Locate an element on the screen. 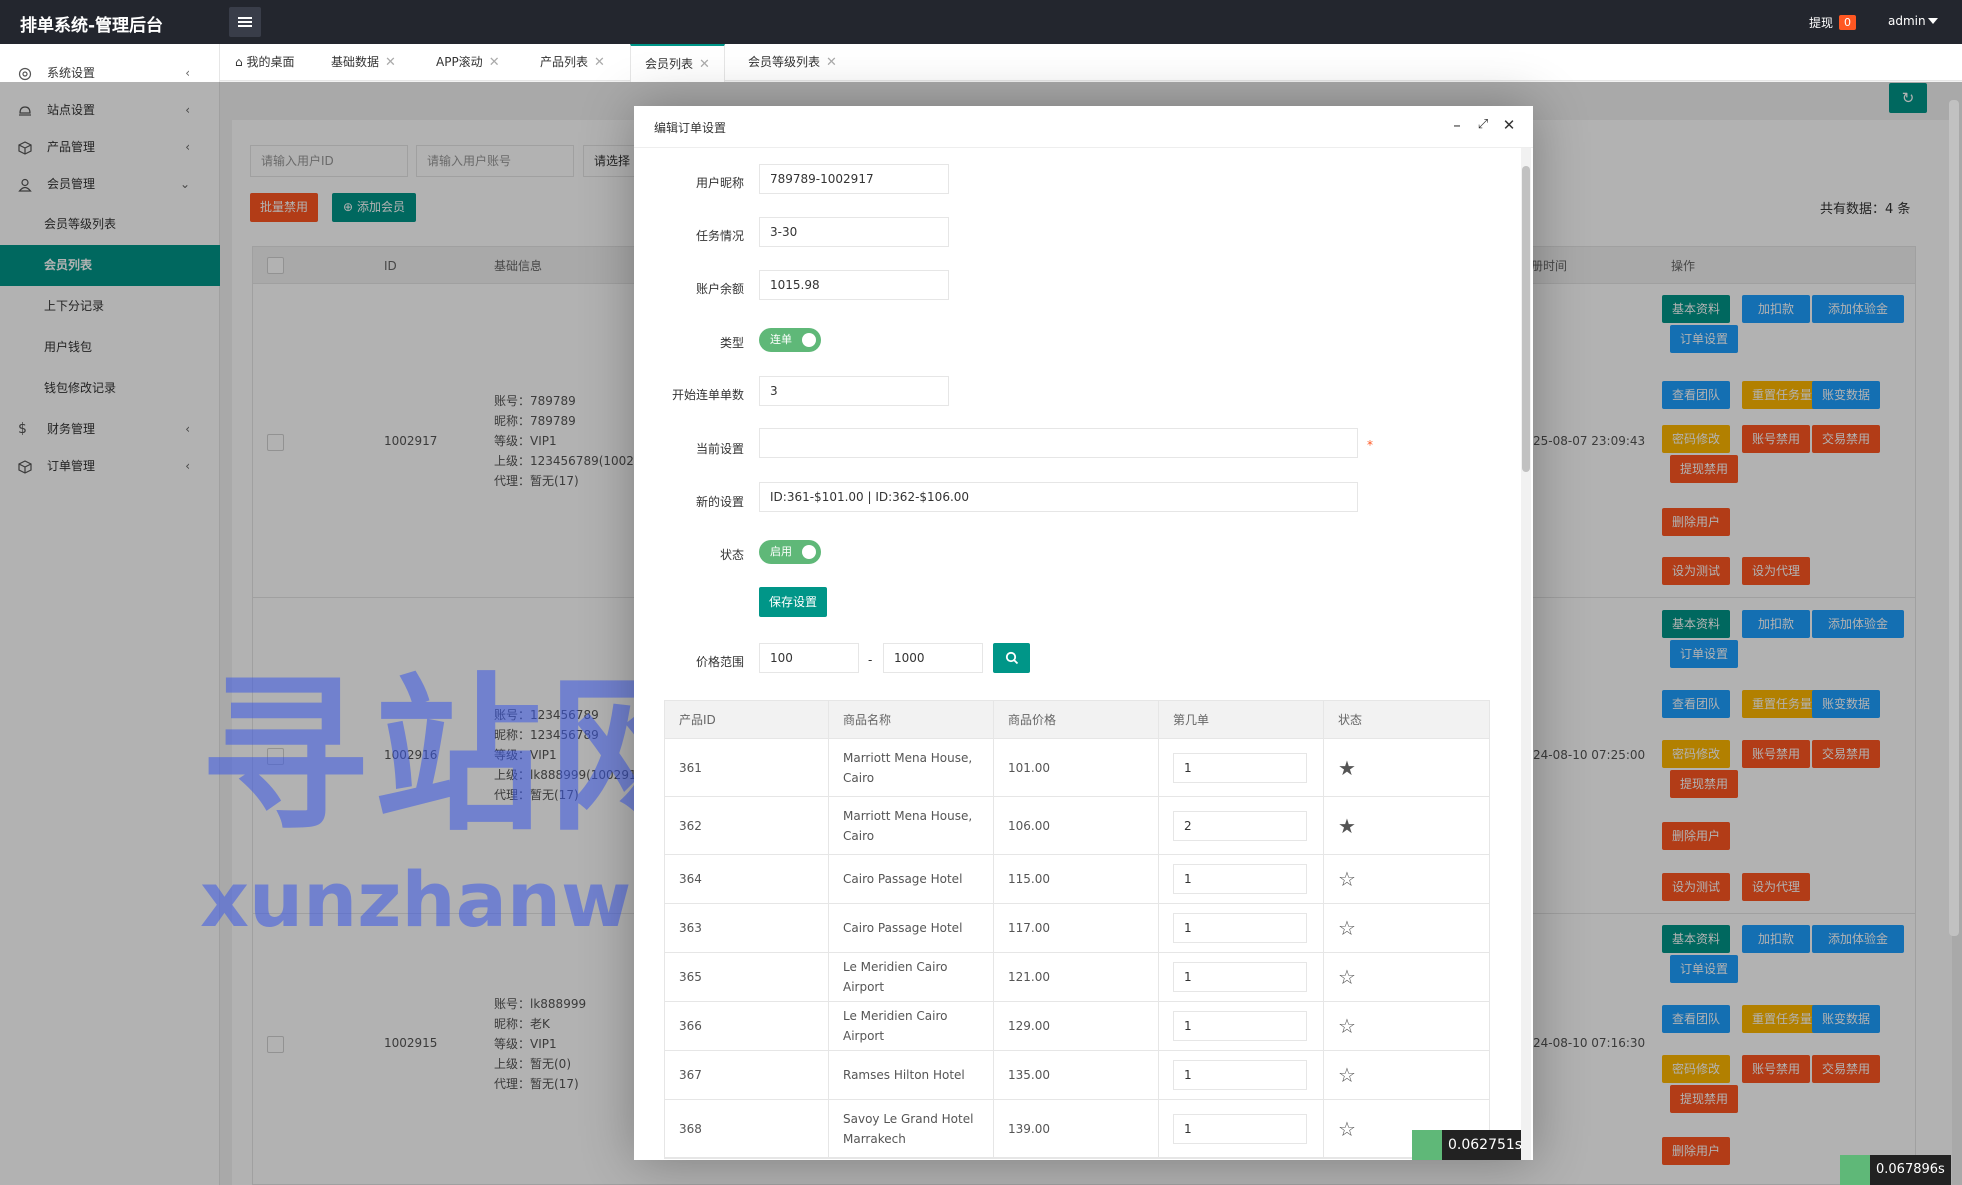 The image size is (1962, 1185). tab-basic-data: 基础数据 ✕ is located at coordinates (363, 62).